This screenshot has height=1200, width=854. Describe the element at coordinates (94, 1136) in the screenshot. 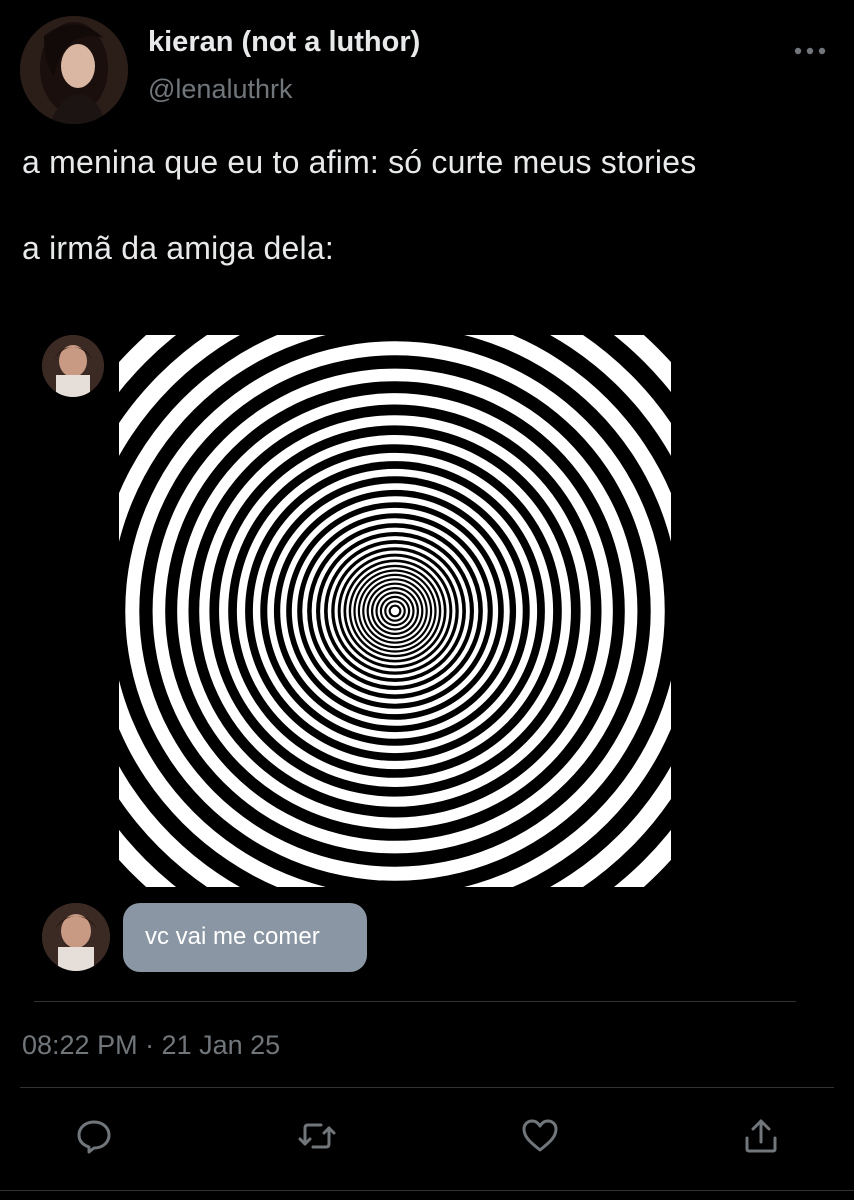

I see `reply-icon` at that location.